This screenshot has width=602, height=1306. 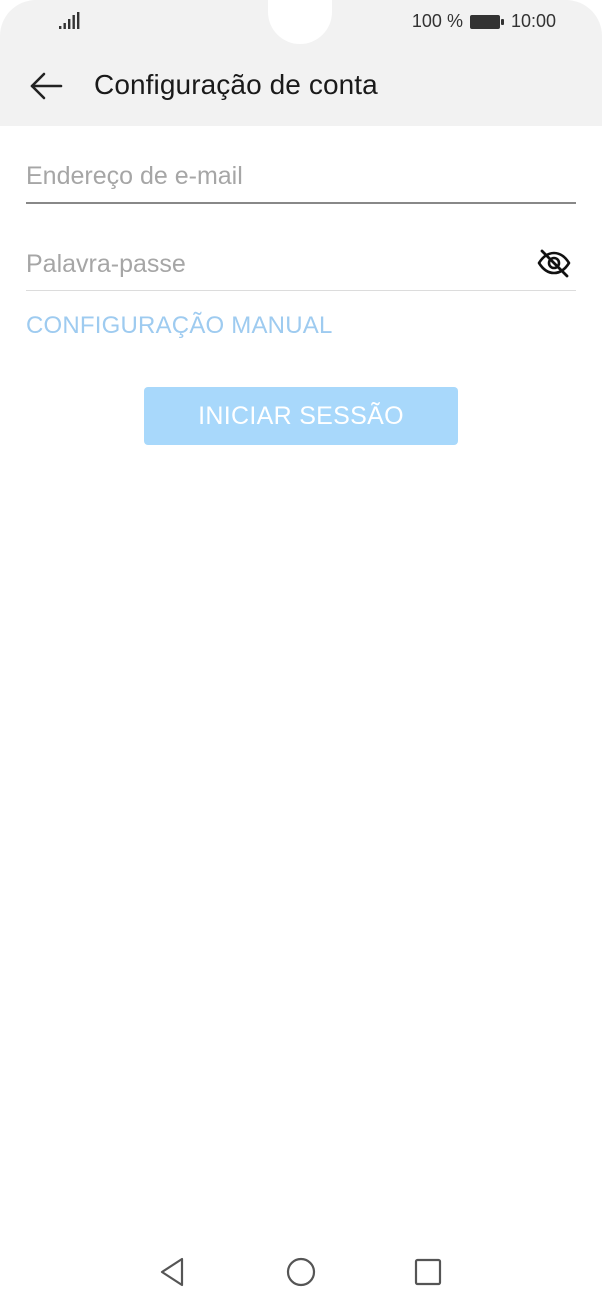 I want to click on password-field-container, so click(x=301, y=267).